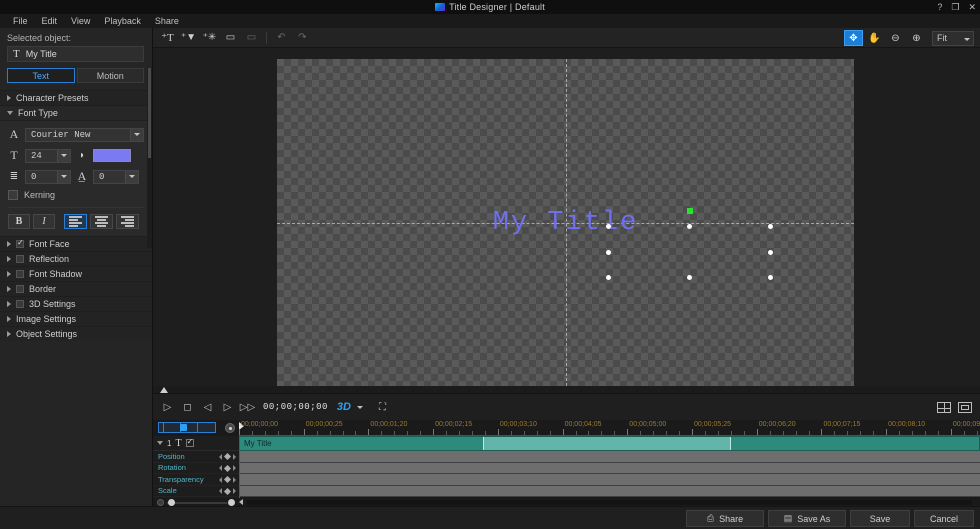 The height and width of the screenshot is (529, 980). What do you see at coordinates (247, 407) in the screenshot?
I see `fast-forward-button: ▷▷` at bounding box center [247, 407].